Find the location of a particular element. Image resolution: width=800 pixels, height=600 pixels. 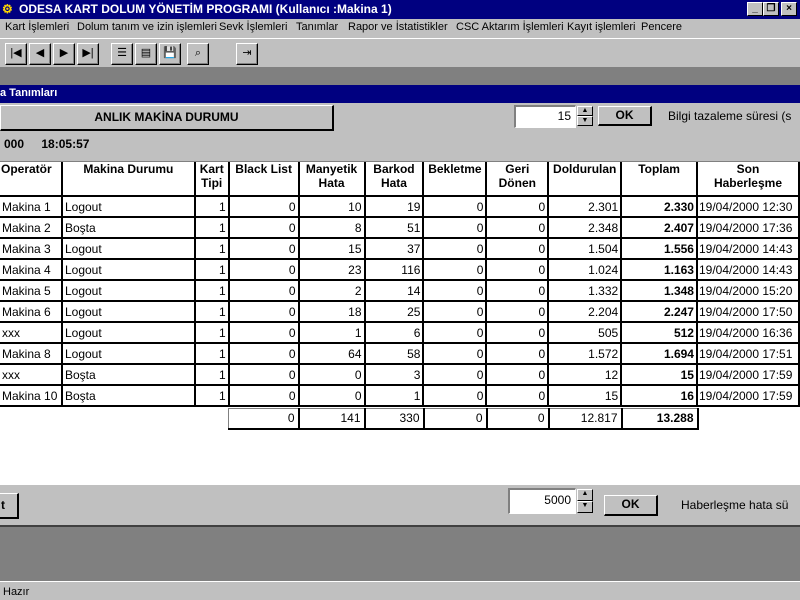

spin-down-icon: ▼ is located at coordinates (585, 507).